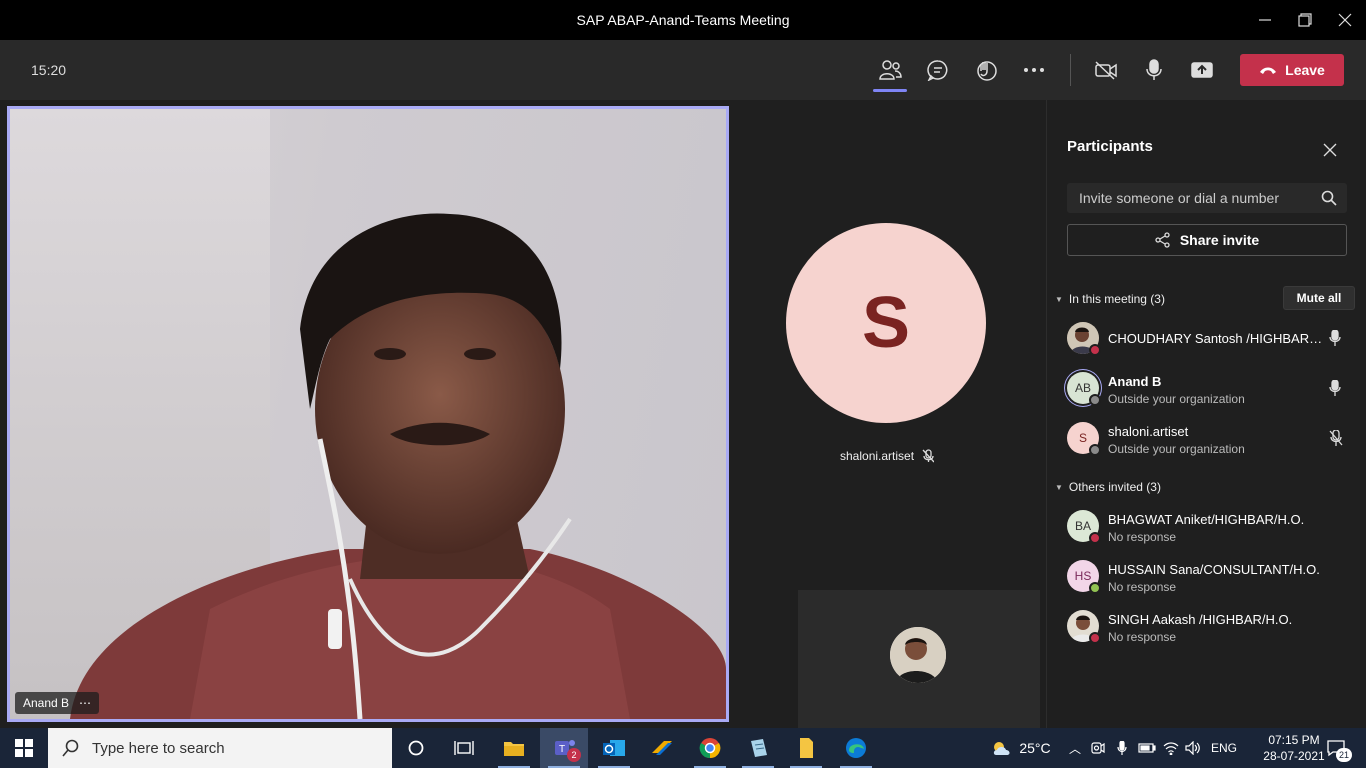 This screenshot has width=1366, height=768. What do you see at coordinates (85, 703) in the screenshot?
I see `more-icon: ⋯` at bounding box center [85, 703].